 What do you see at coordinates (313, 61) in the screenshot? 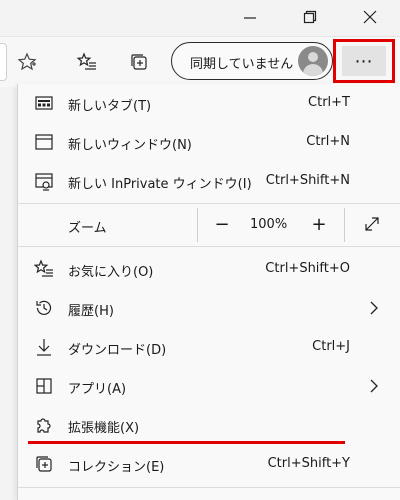
I see `avatar-icon` at bounding box center [313, 61].